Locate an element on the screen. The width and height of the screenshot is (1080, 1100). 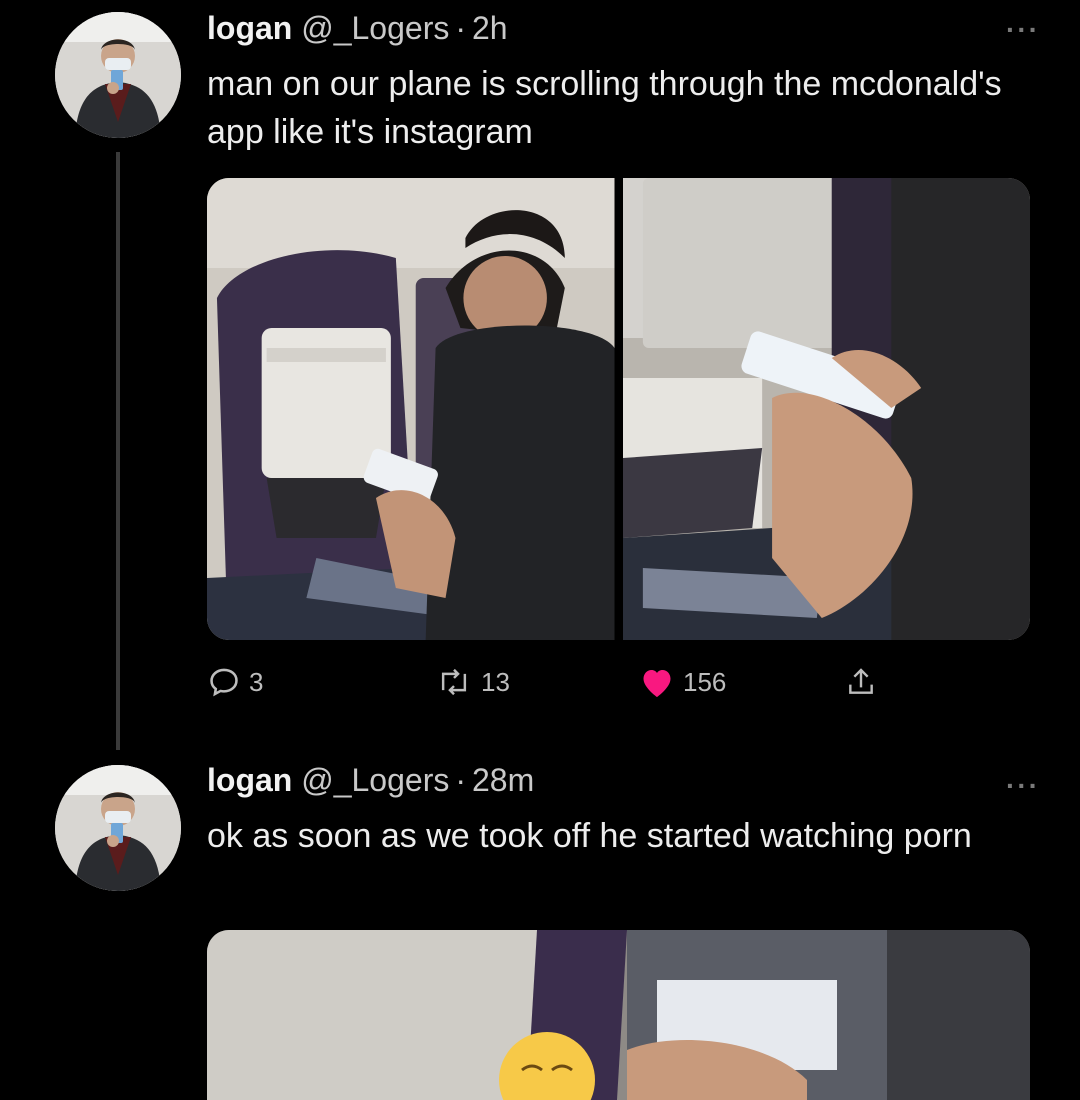
like-button: 156 is located at coordinates (682, 682).